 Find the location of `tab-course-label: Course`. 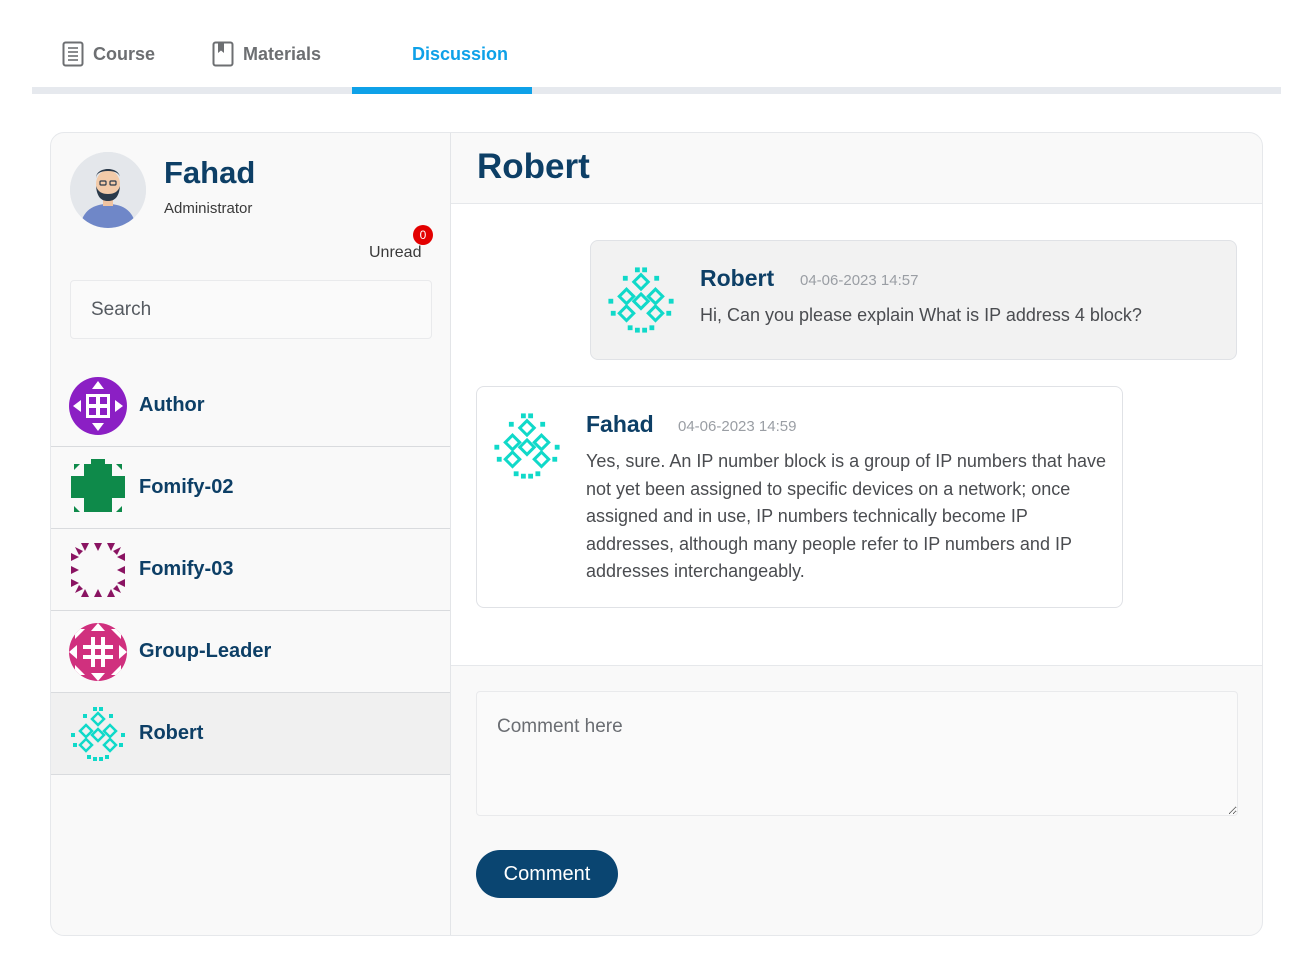

tab-course-label: Course is located at coordinates (124, 53).